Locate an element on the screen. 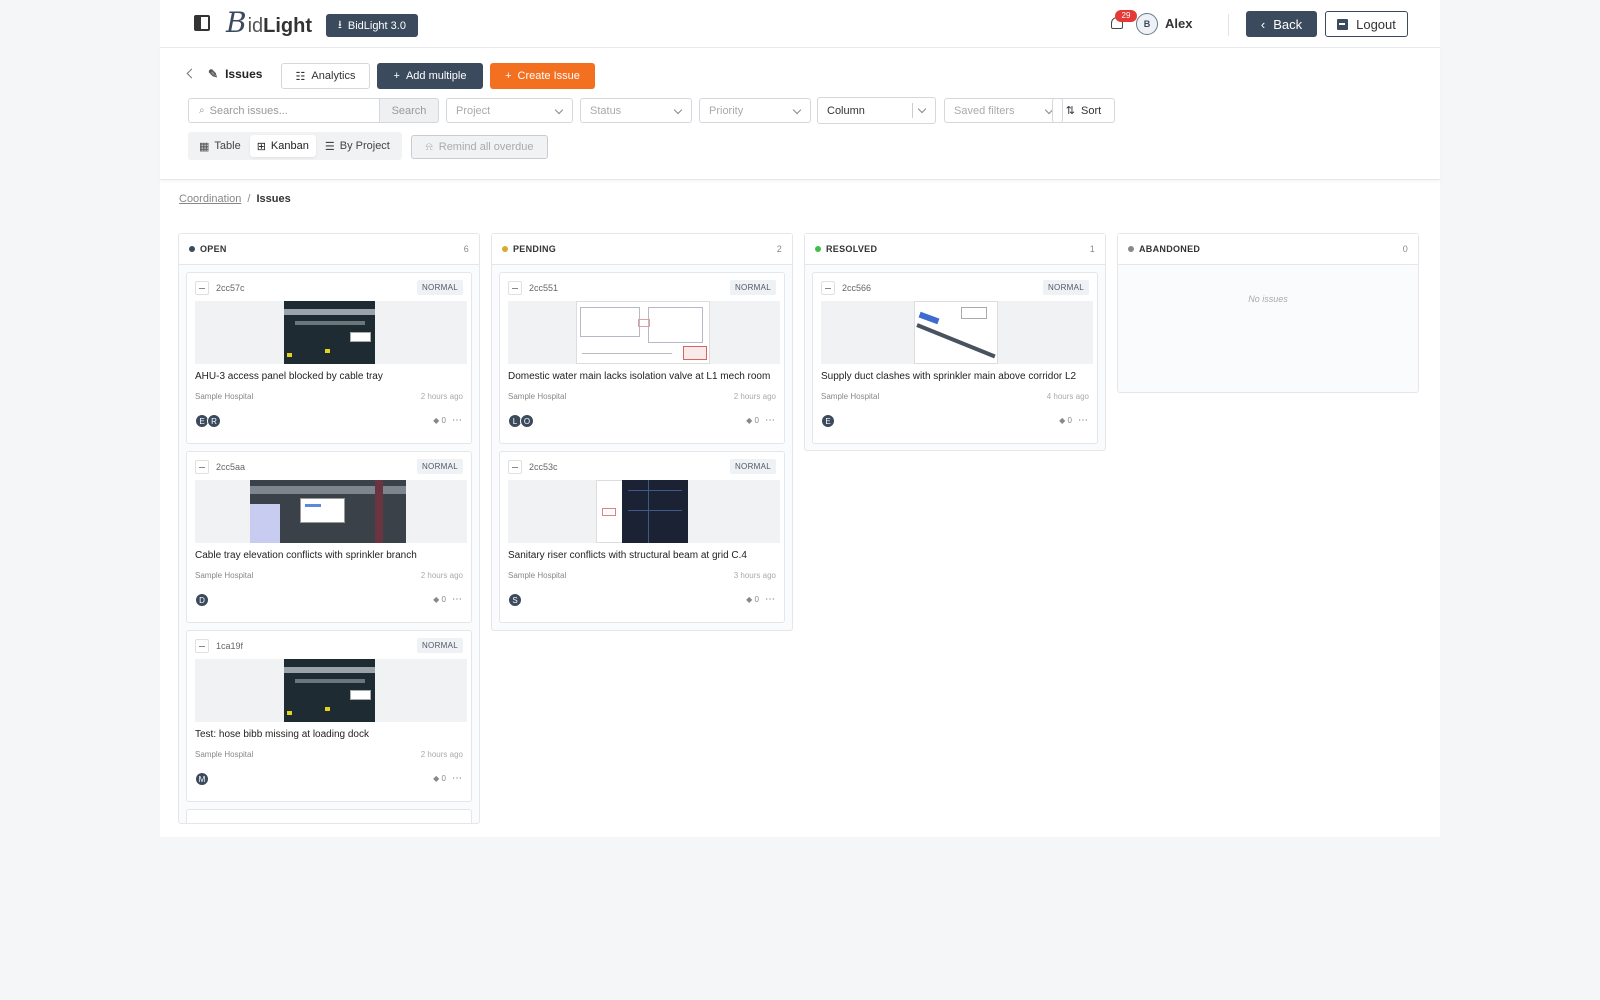  view-switcher: ▦ Table ⊞ Kanban ☰ By Project is located at coordinates (295, 146).